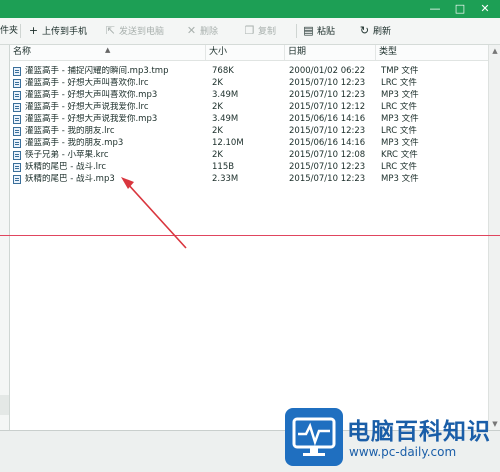 This screenshot has width=500, height=472. What do you see at coordinates (400, 71) in the screenshot?
I see `file-type: TMP 文件` at bounding box center [400, 71].